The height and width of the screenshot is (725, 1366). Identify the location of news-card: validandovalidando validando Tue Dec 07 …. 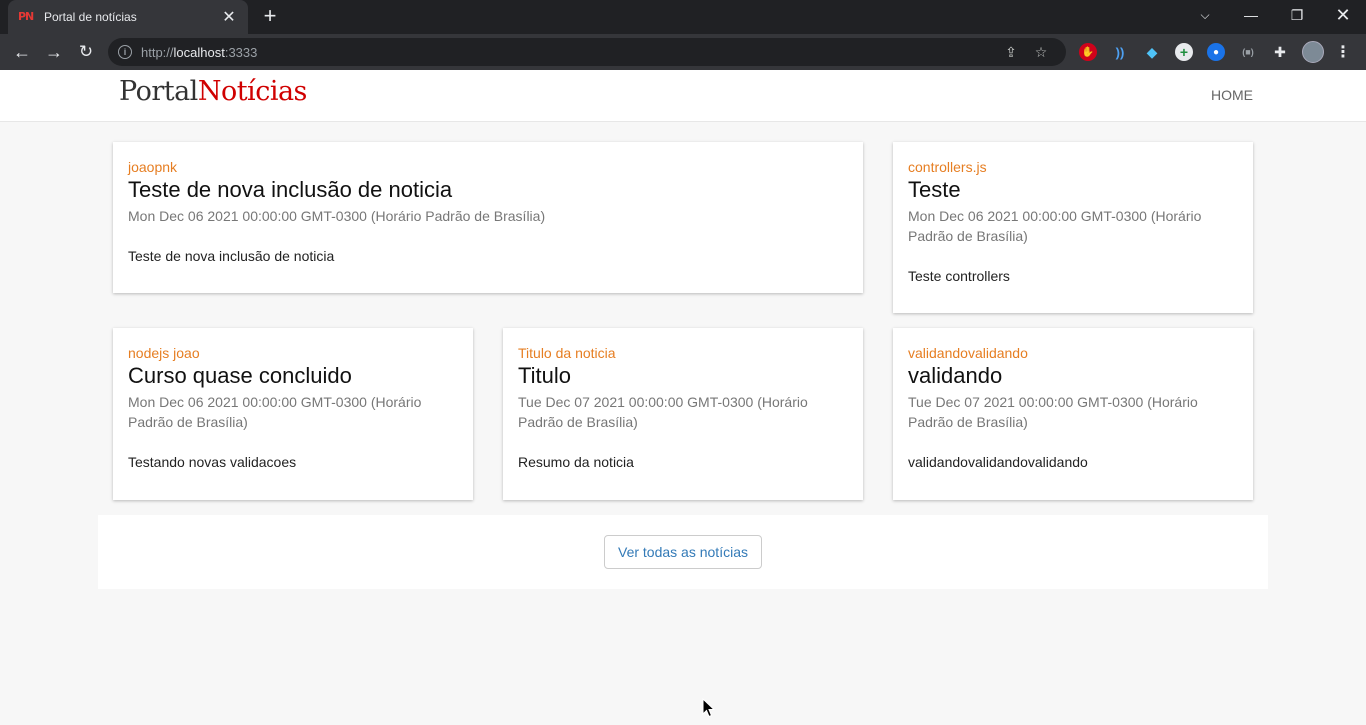
(1073, 414).